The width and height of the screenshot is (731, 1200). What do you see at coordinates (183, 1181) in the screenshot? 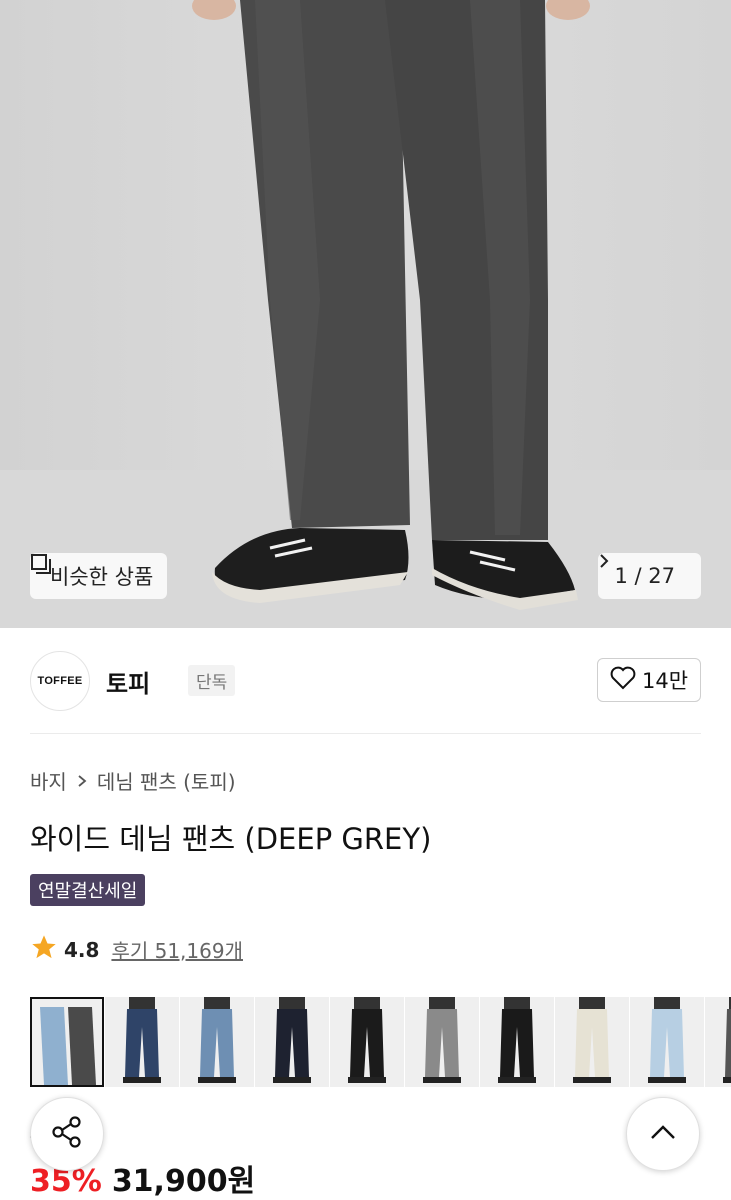
I see `sale-price: 31,900원` at bounding box center [183, 1181].